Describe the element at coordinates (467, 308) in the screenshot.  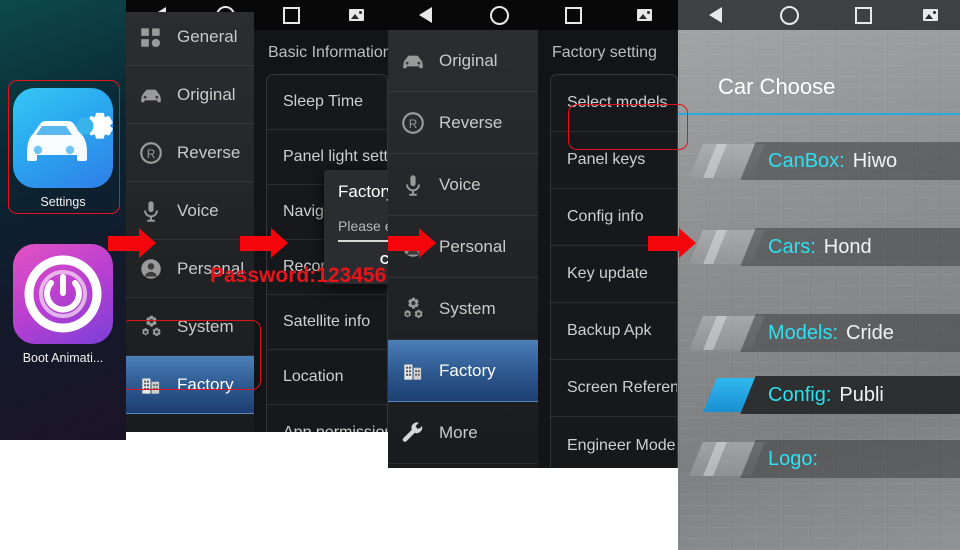
I see `sidebar-item-label: System` at that location.